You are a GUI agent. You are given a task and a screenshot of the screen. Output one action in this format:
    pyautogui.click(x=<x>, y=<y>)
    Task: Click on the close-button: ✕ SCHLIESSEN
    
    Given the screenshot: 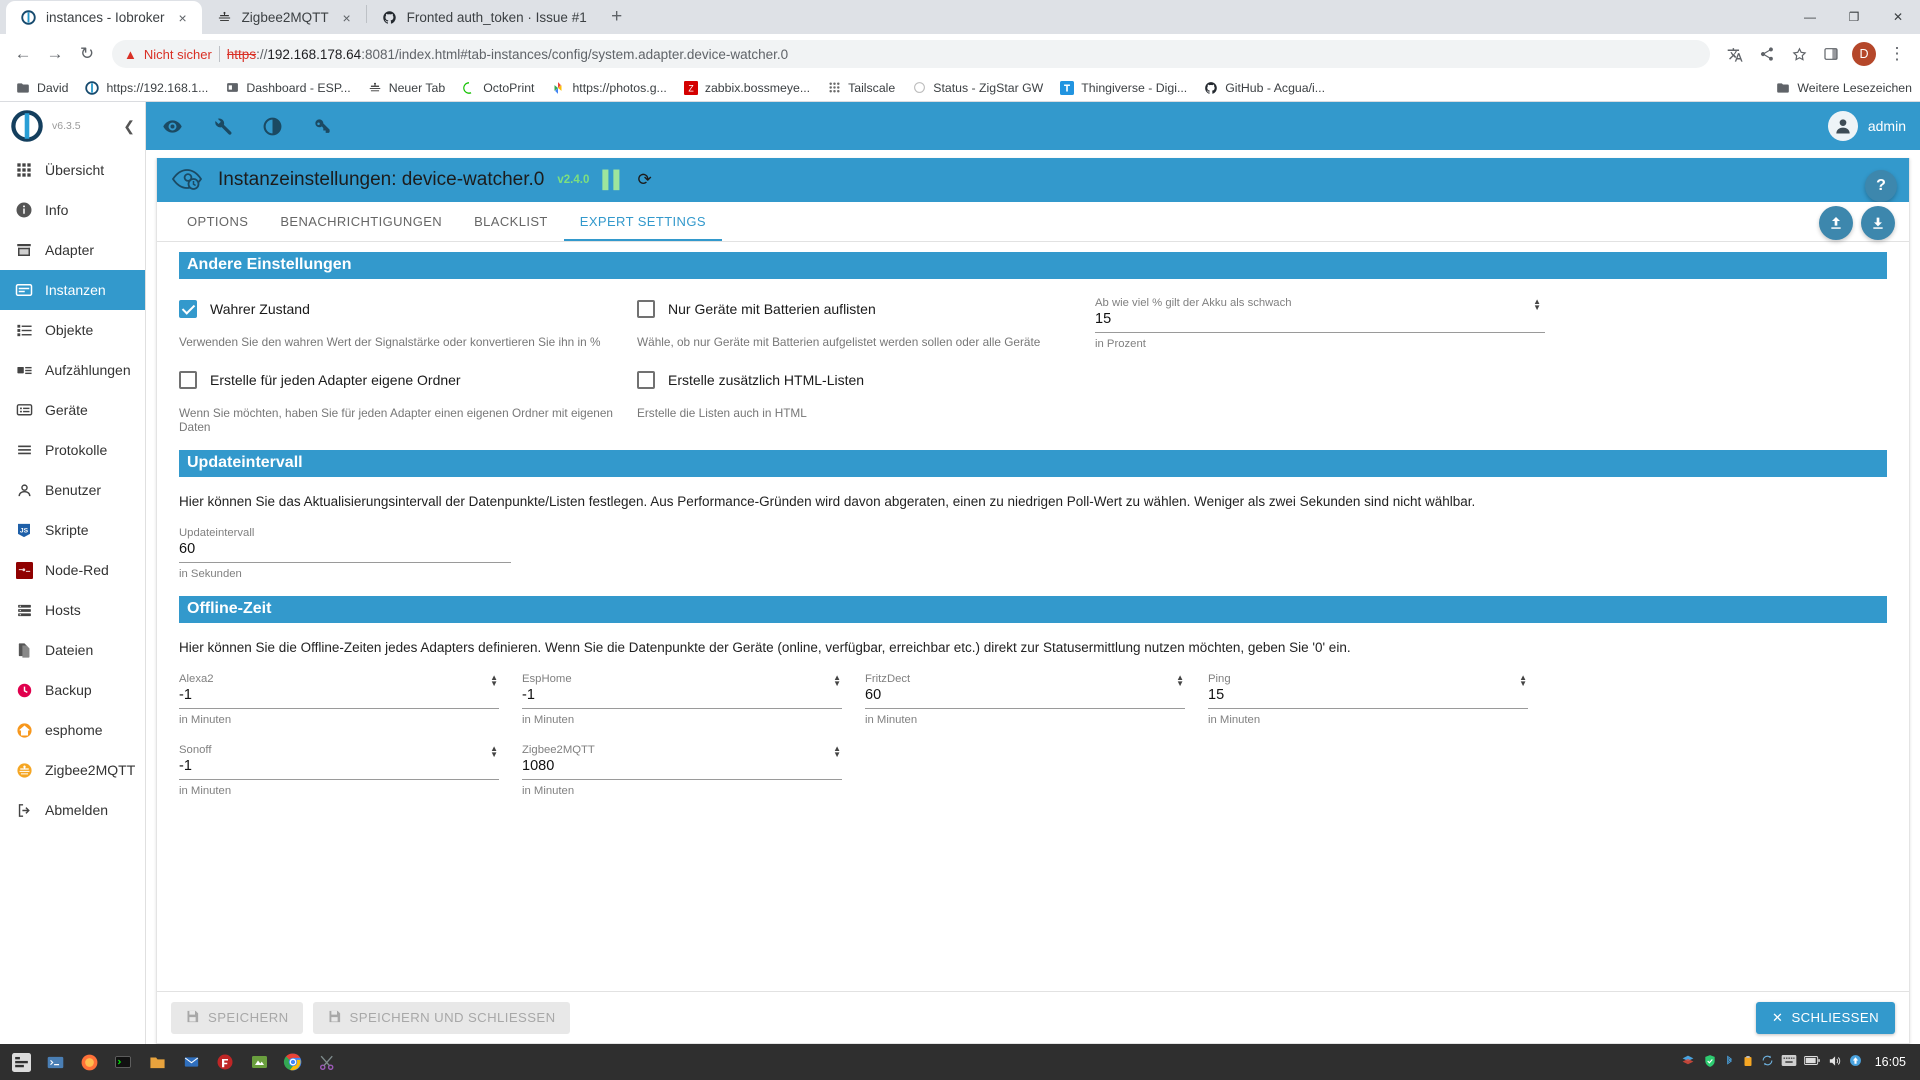 What is the action you would take?
    pyautogui.click(x=1825, y=1017)
    